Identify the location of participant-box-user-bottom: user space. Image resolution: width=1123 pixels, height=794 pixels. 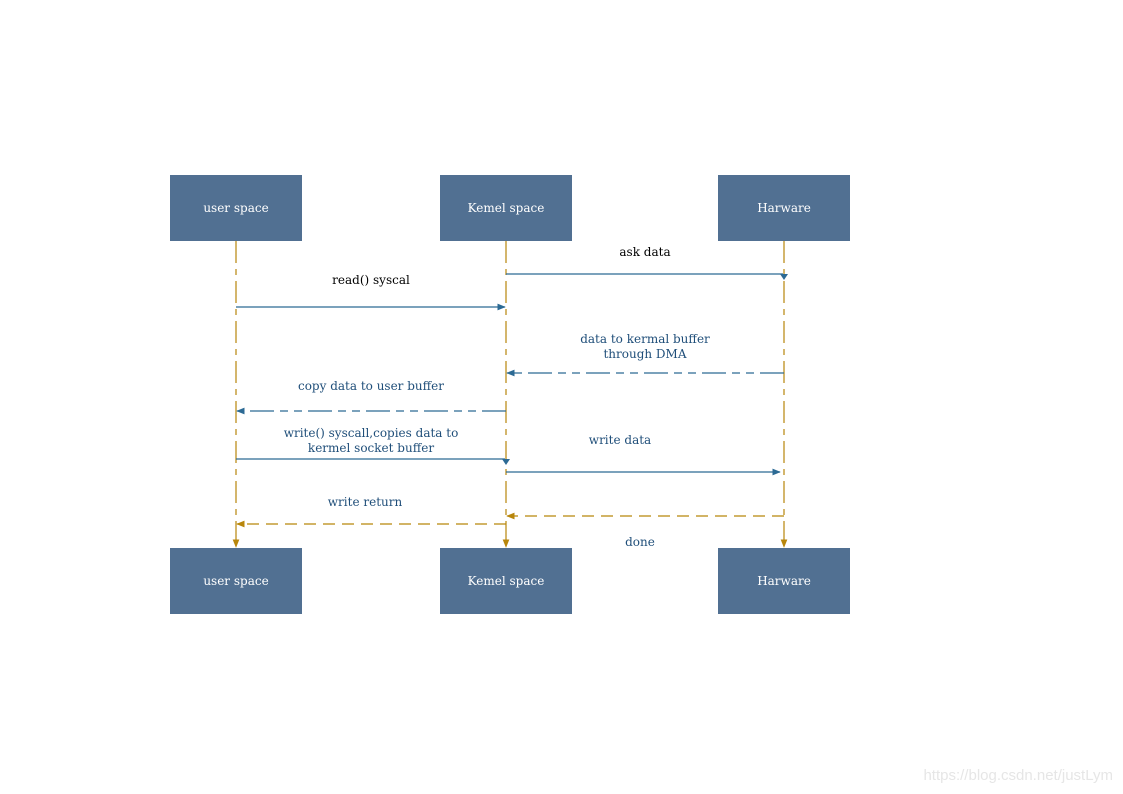
(236, 581).